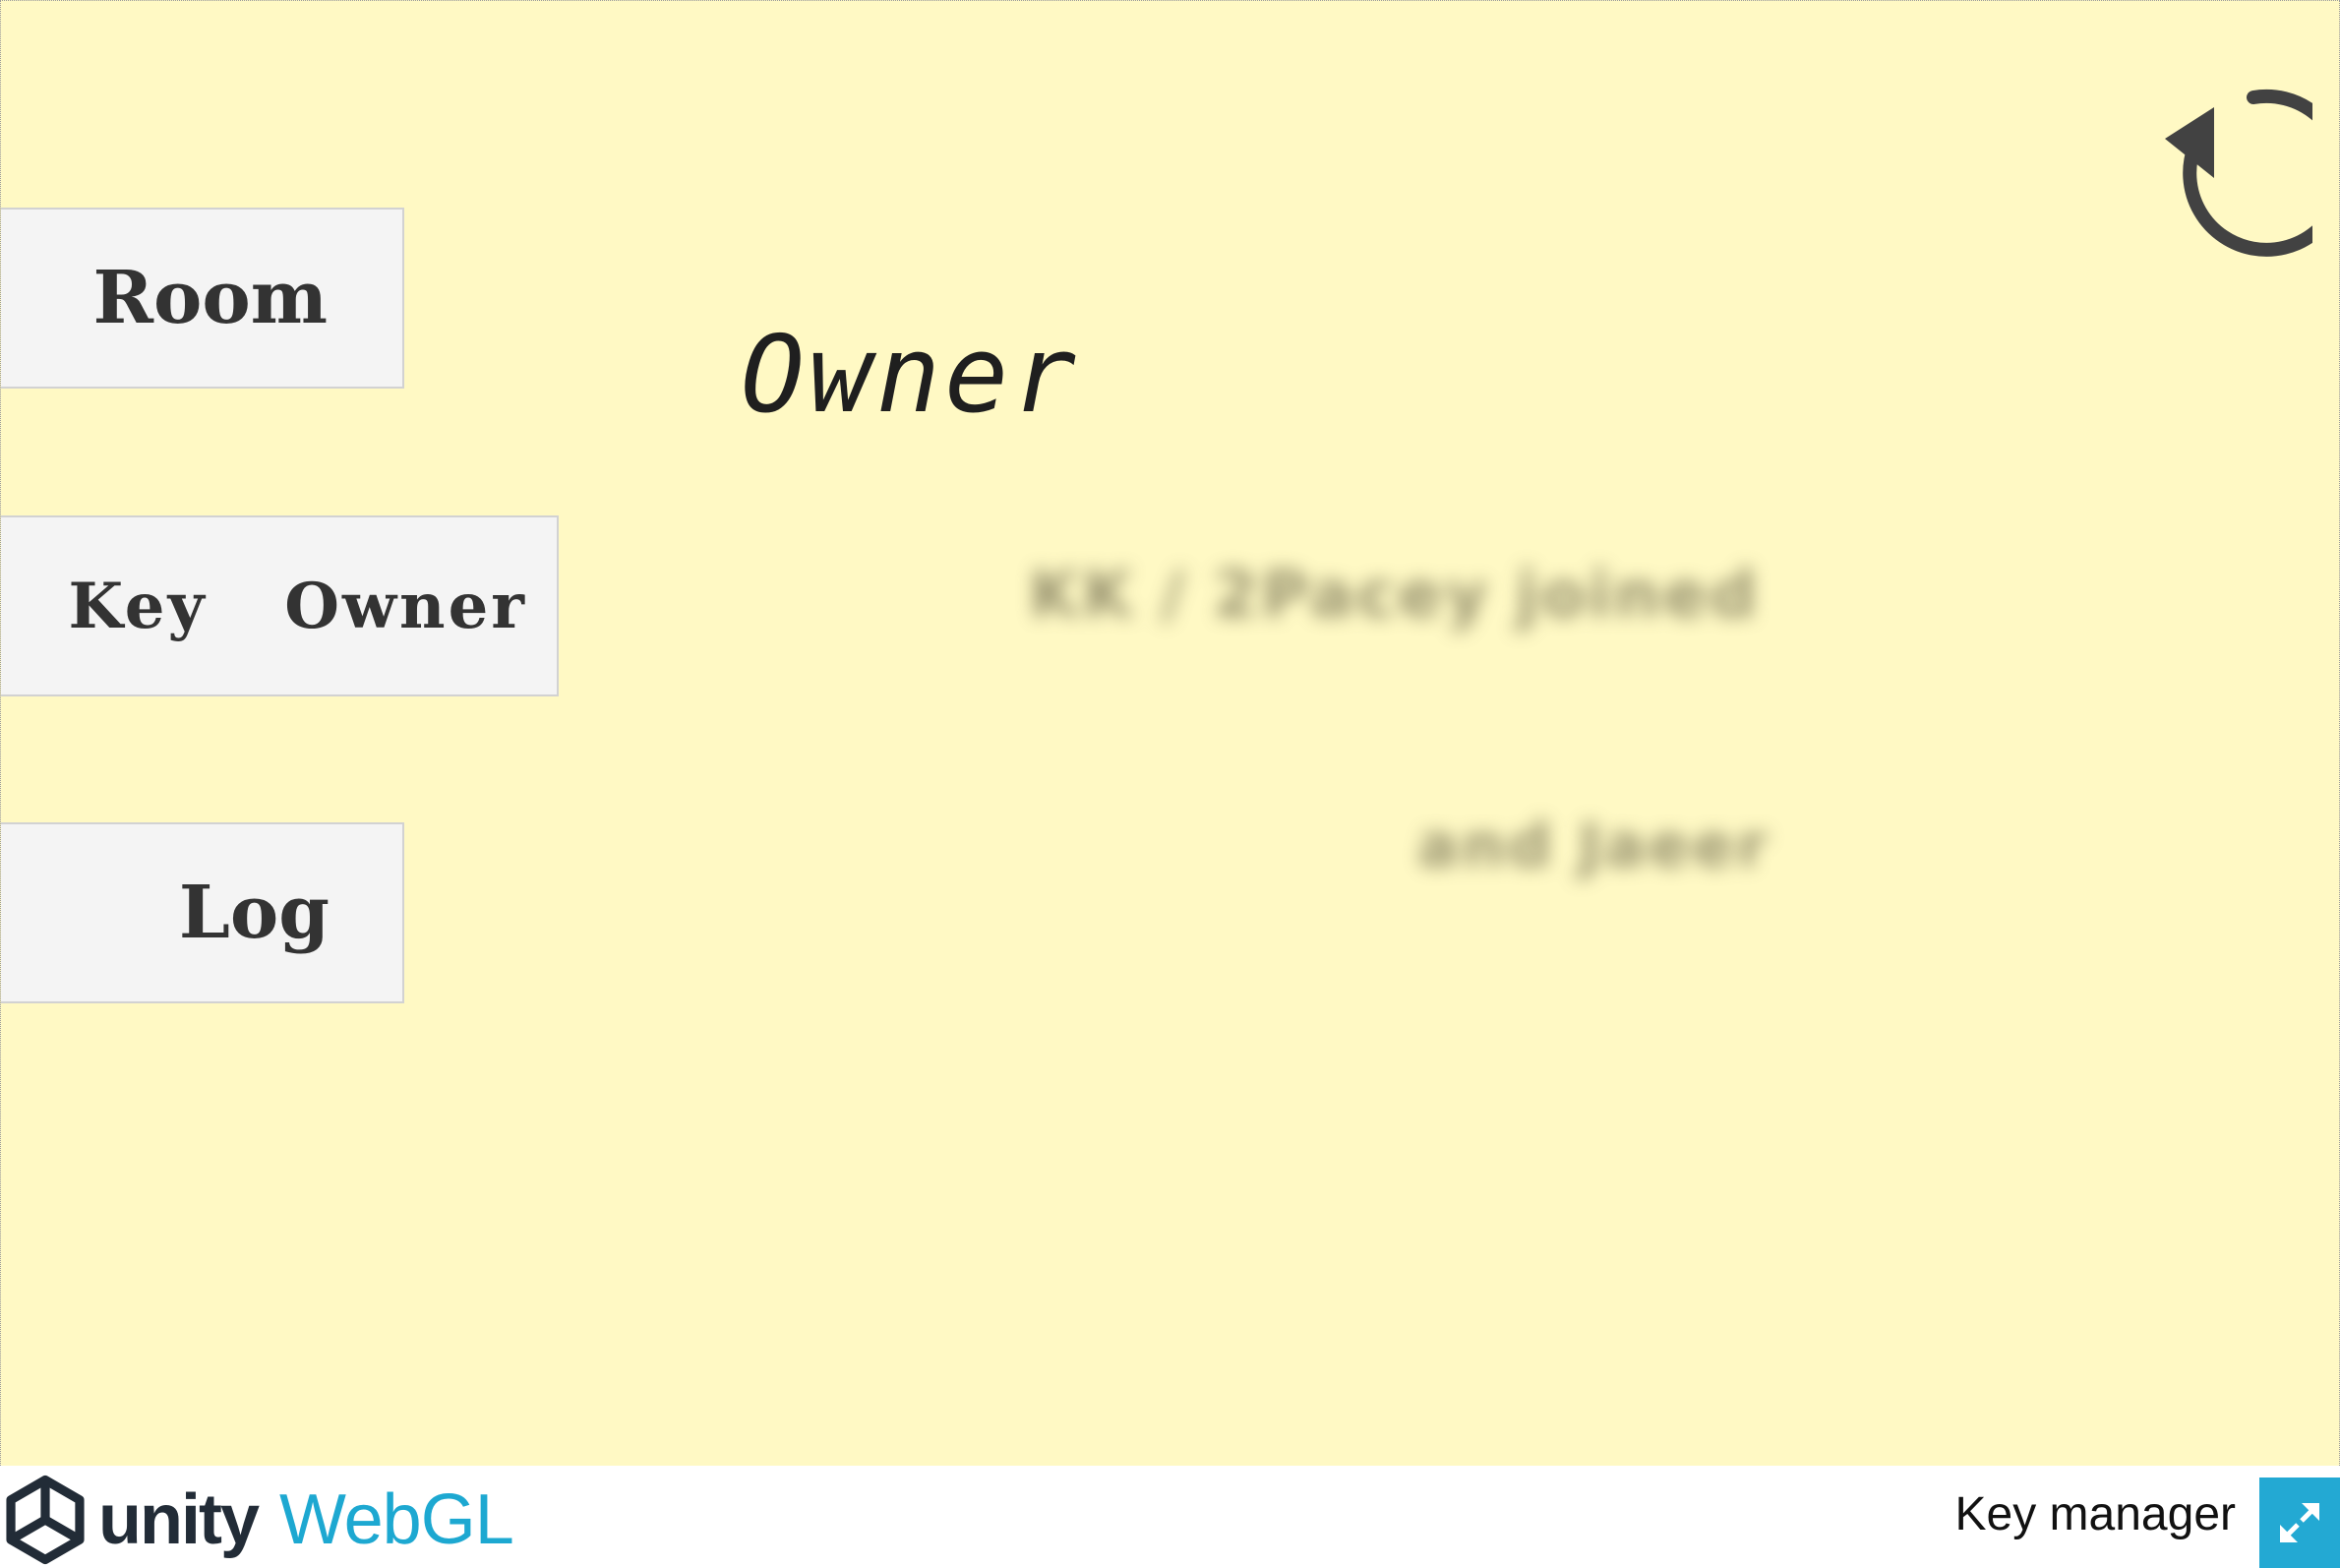 Image resolution: width=2340 pixels, height=1568 pixels. I want to click on unity-webgl-logo: unity WebGL, so click(257, 1520).